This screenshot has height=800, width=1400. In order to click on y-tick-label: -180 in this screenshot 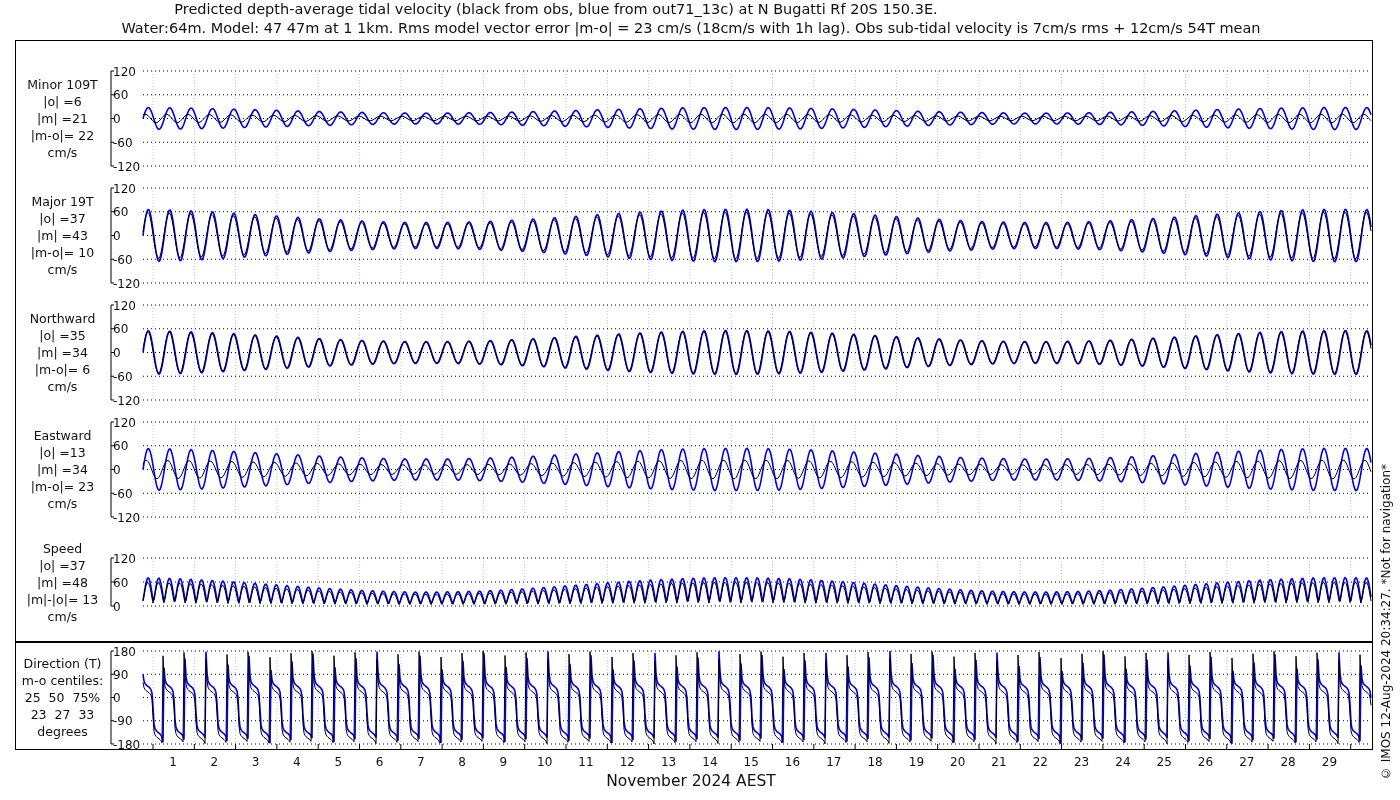, I will do `click(127, 744)`.